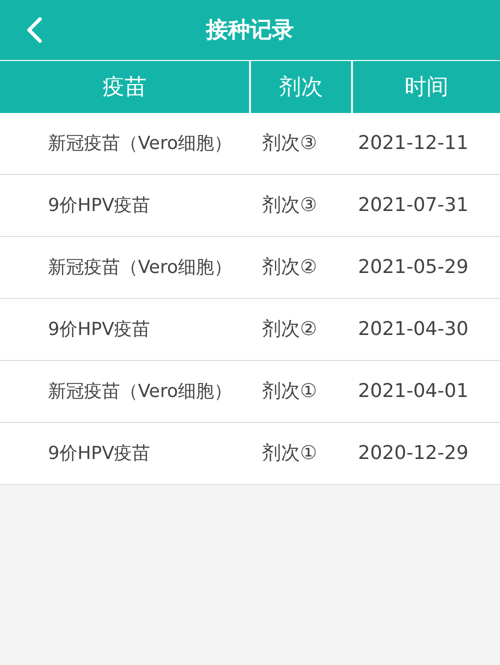  Describe the element at coordinates (413, 453) in the screenshot. I see `date-cell-text: 2020-12-29` at that location.